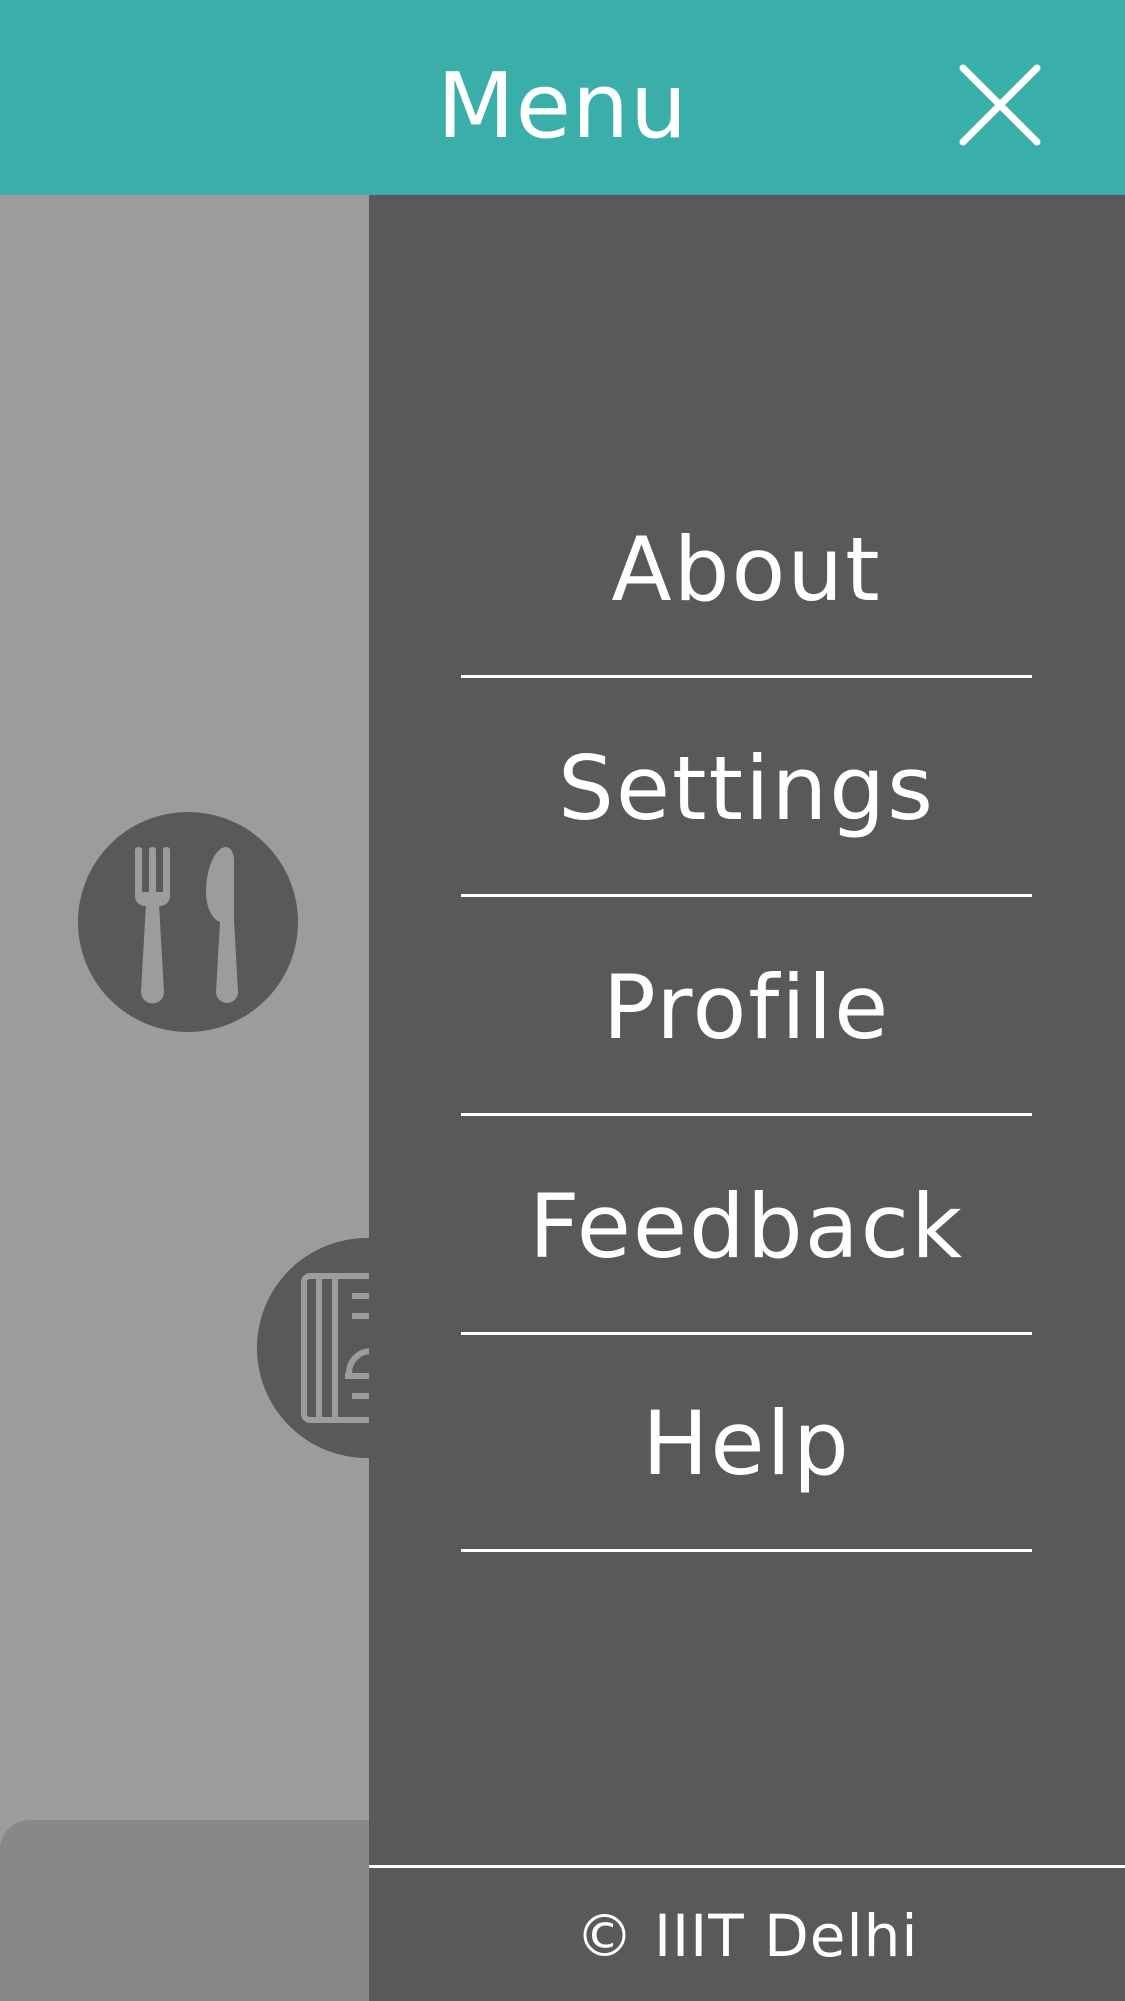  I want to click on menu-card-icon, so click(335, 1348).